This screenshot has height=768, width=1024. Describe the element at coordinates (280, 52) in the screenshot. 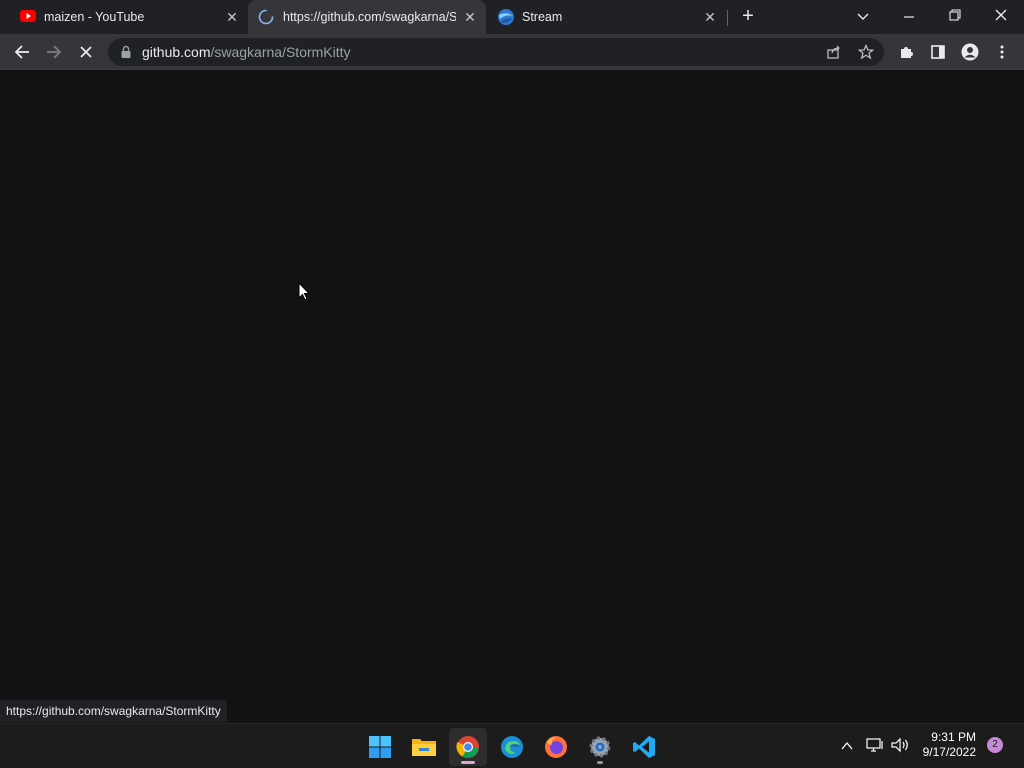

I see `url-path: /swagkarna/StormKitty` at that location.